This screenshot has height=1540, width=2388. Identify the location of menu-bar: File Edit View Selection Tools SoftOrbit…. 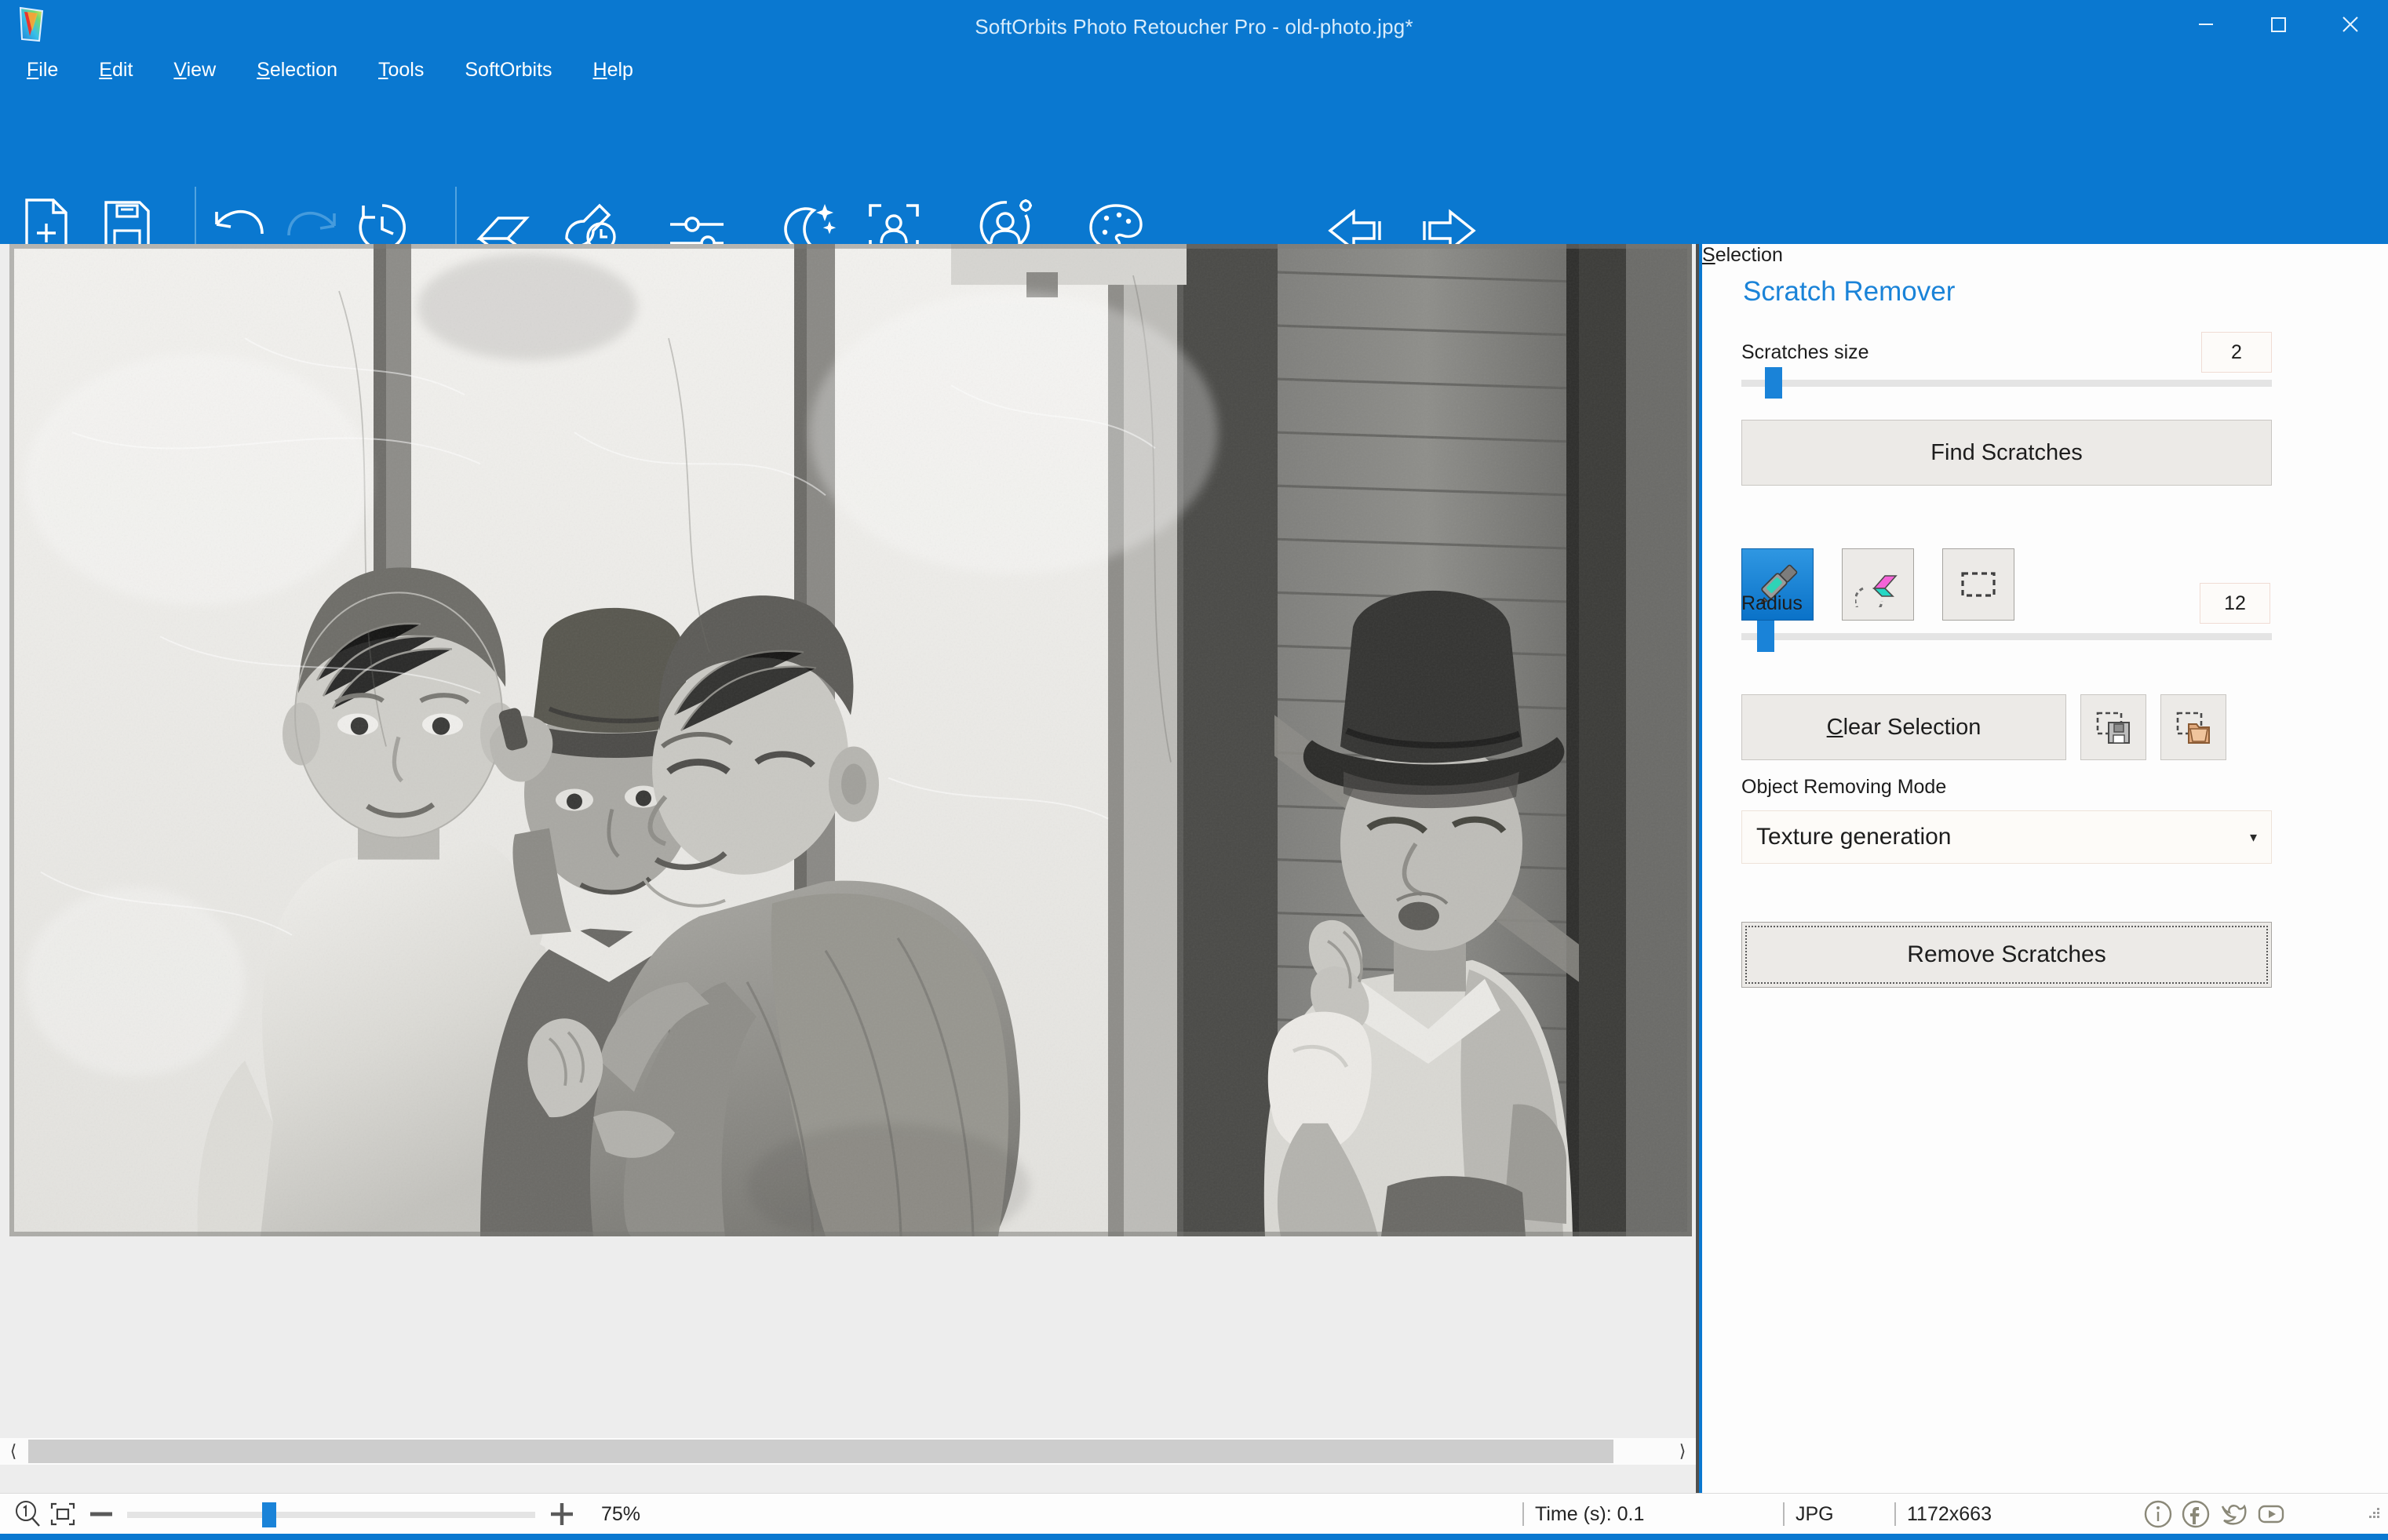
(1194, 69).